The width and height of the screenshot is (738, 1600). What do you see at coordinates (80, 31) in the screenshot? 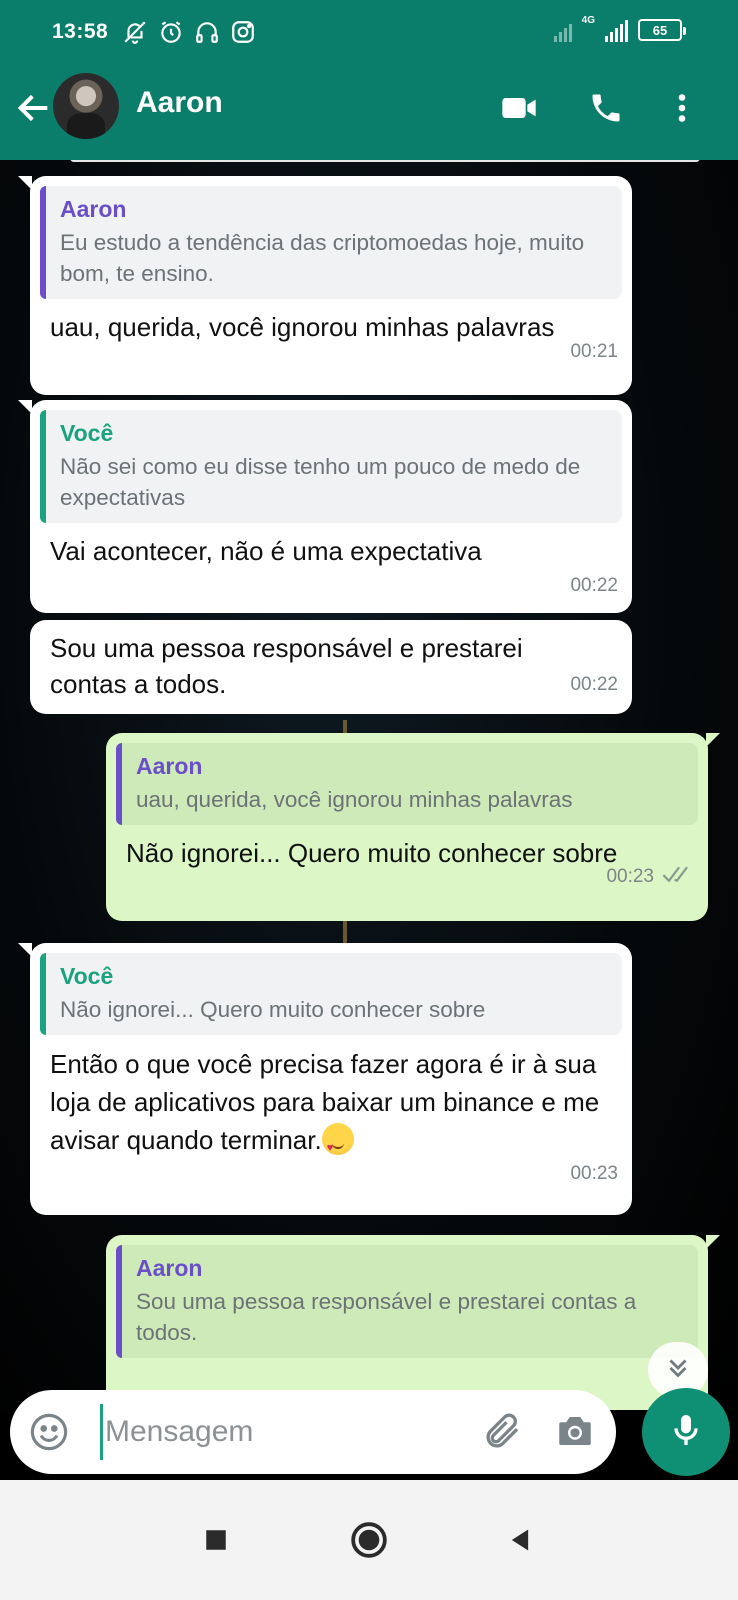
I see `status-time: 13:58` at bounding box center [80, 31].